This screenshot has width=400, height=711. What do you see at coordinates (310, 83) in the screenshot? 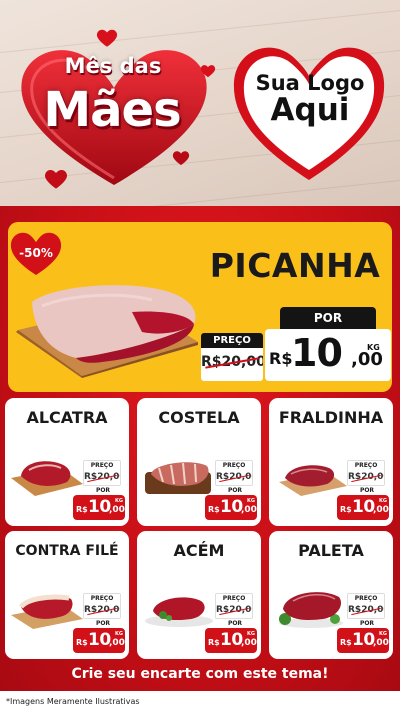
I see `logo-line1: Sua Logo` at bounding box center [310, 83].